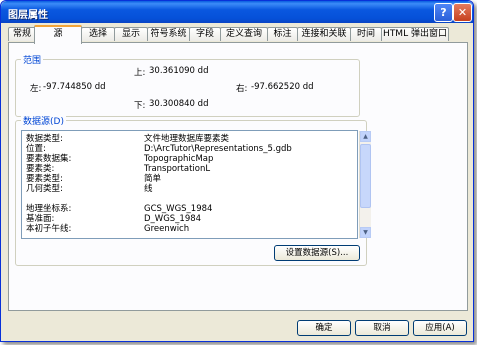 The image size is (477, 345). I want to click on help-button: ?, so click(443, 12).